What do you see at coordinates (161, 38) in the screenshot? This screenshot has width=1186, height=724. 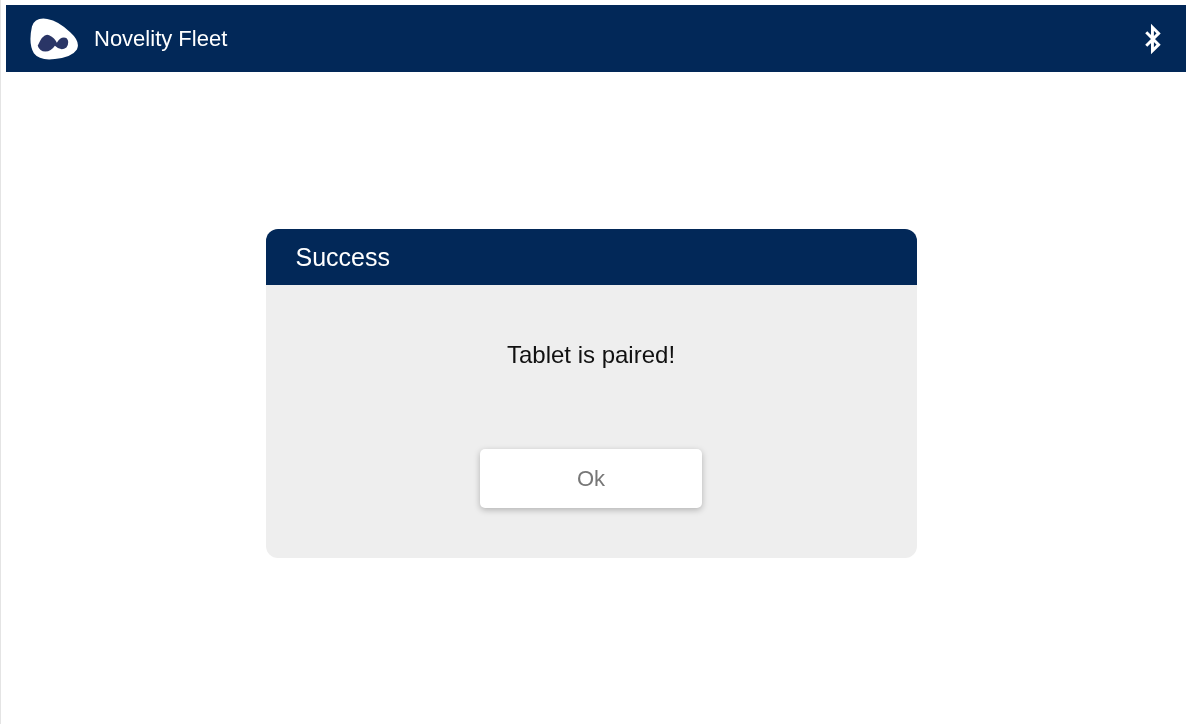 I see `app-title: Novelity Fleet` at bounding box center [161, 38].